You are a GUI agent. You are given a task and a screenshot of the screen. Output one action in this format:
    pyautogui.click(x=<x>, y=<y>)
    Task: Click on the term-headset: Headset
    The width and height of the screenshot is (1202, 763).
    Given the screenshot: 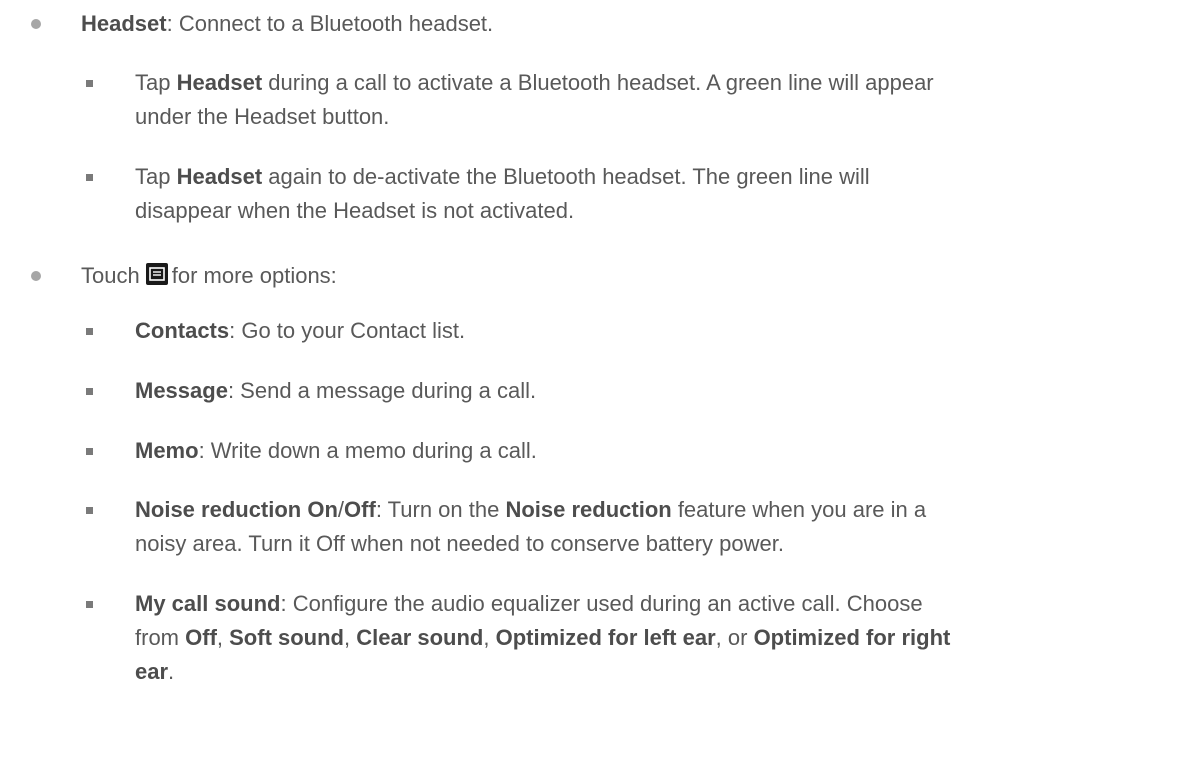 What is the action you would take?
    pyautogui.click(x=124, y=23)
    